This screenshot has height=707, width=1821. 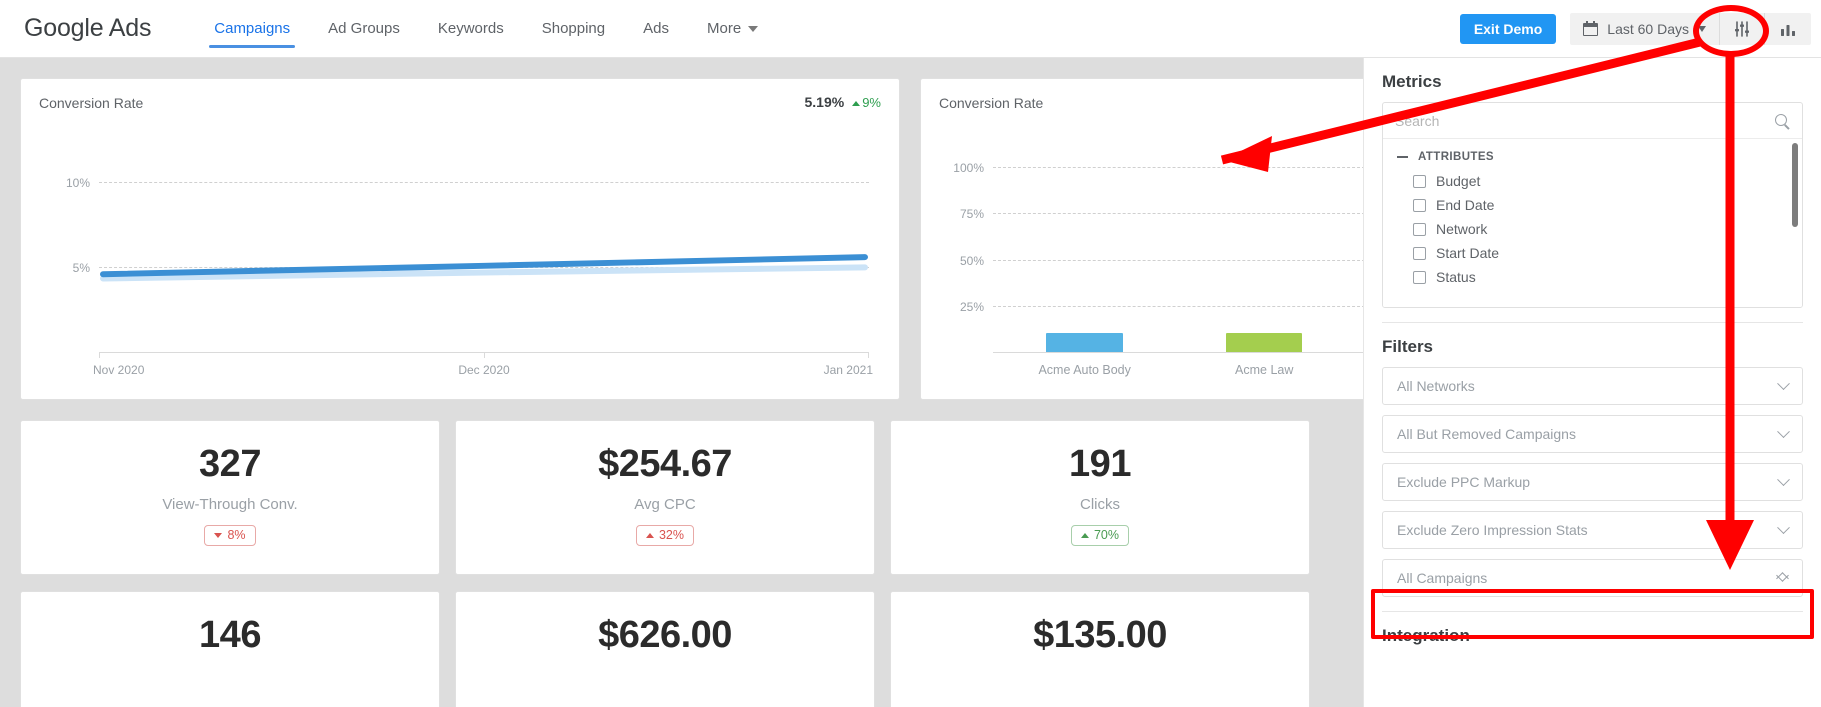 What do you see at coordinates (252, 29) in the screenshot?
I see `tab-campaigns: Campaigns` at bounding box center [252, 29].